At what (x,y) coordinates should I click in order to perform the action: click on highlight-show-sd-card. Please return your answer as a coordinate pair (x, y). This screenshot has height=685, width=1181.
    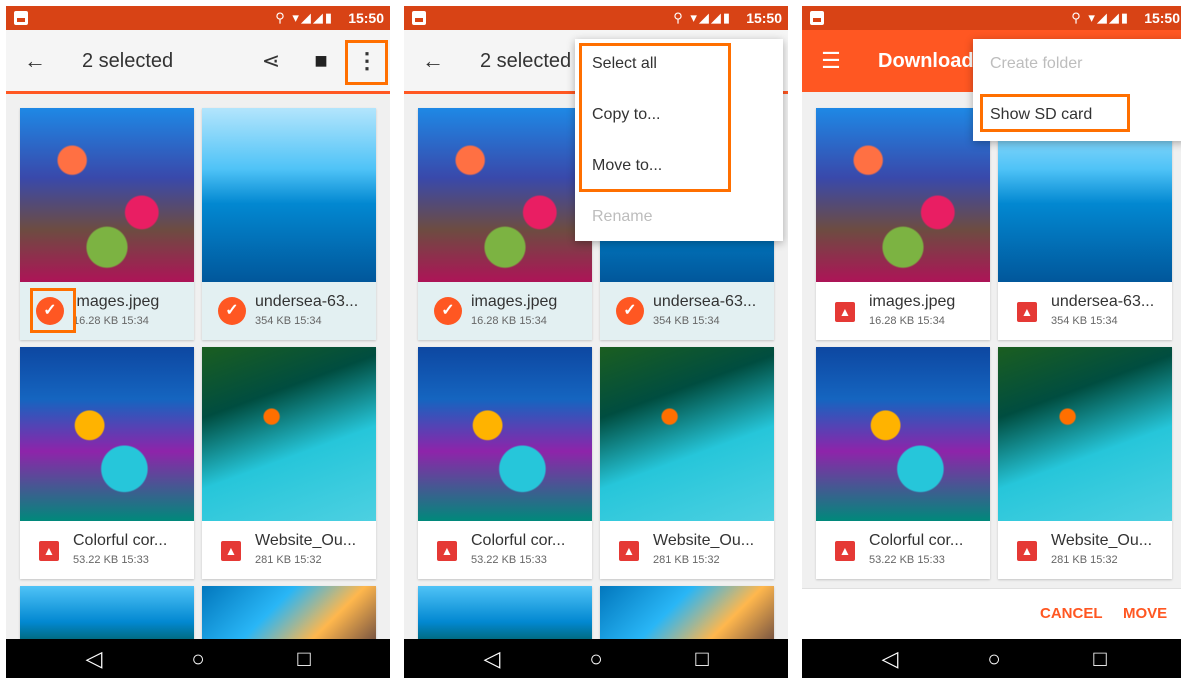
    Looking at the image, I should click on (1055, 113).